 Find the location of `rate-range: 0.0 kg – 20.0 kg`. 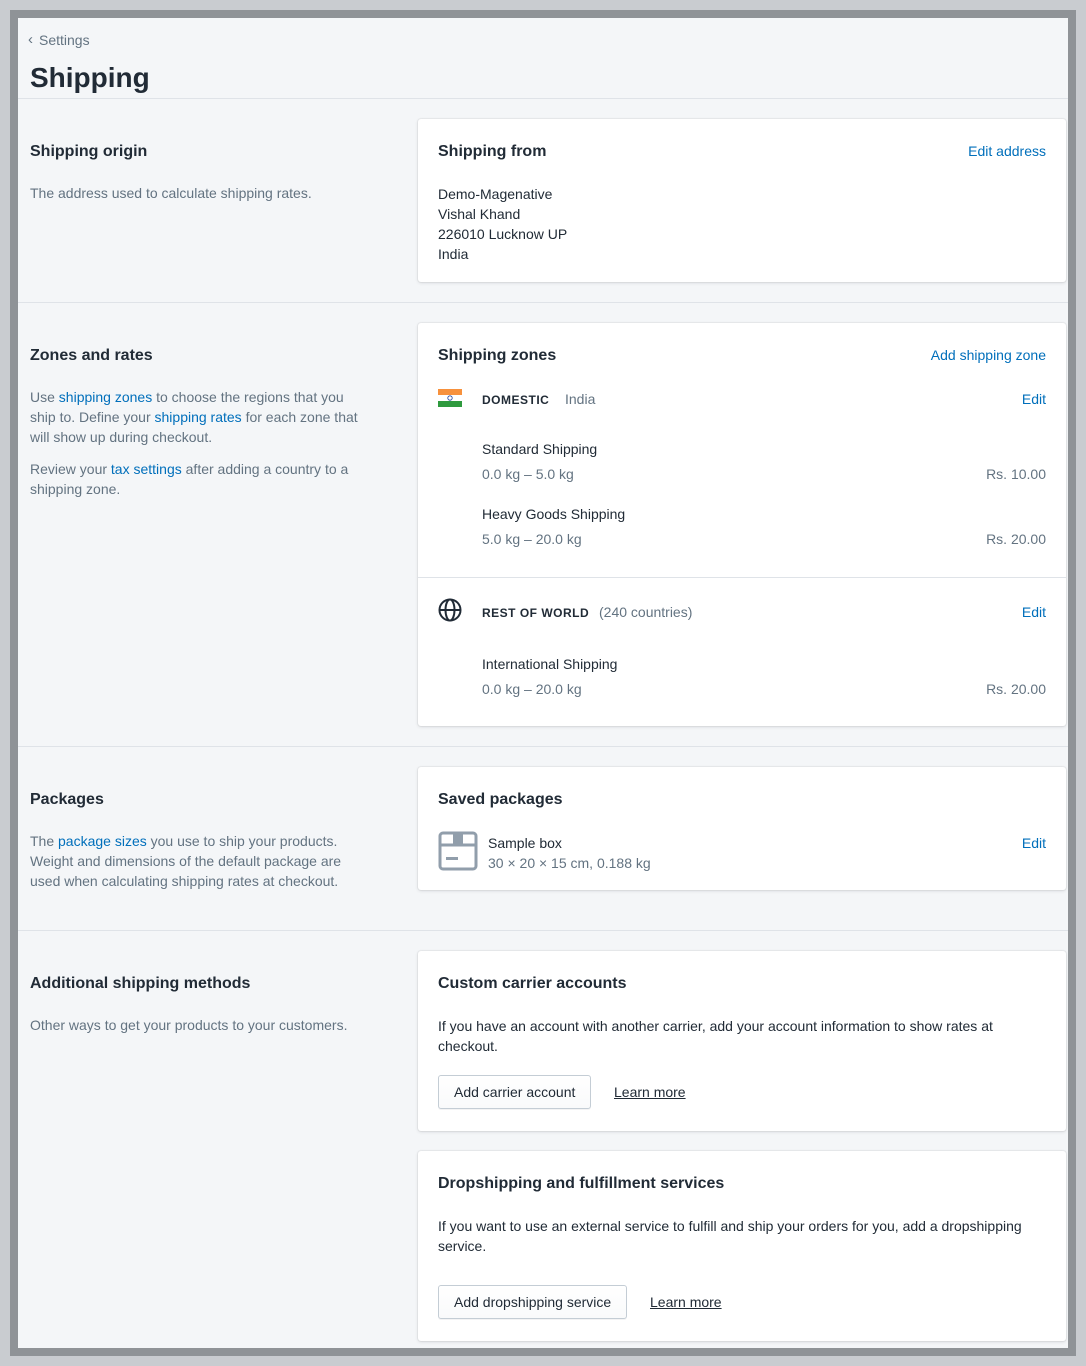

rate-range: 0.0 kg – 20.0 kg is located at coordinates (532, 689).